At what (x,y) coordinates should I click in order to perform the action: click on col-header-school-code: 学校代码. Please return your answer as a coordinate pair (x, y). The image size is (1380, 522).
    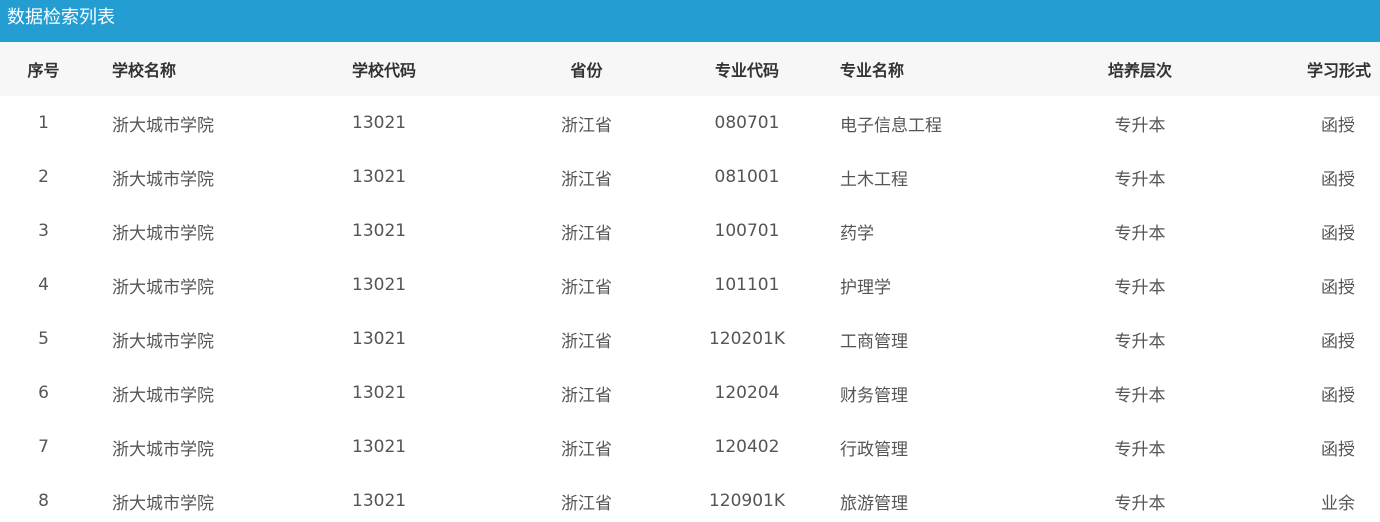
    Looking at the image, I should click on (415, 69).